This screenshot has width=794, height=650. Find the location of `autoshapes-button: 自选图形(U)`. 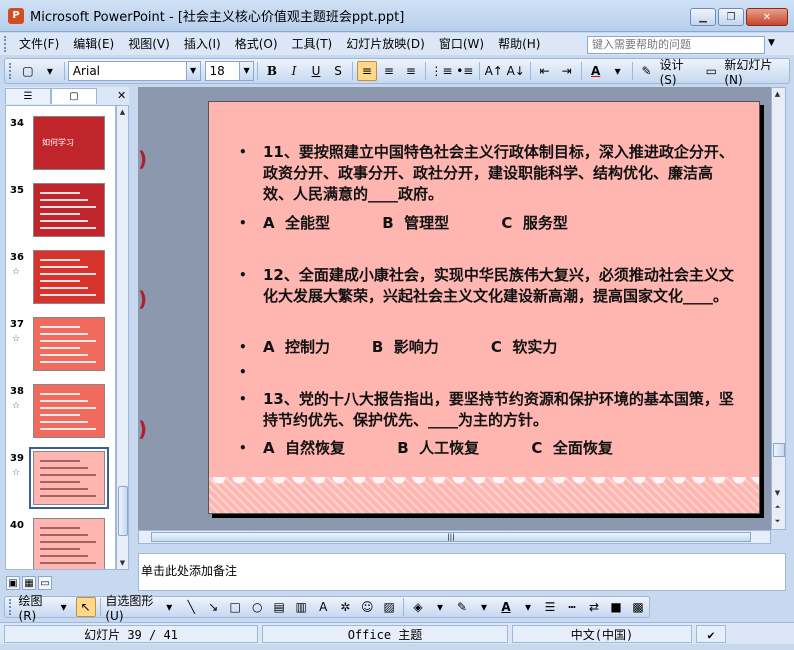

autoshapes-button: 自选图形(U) is located at coordinates (130, 608).